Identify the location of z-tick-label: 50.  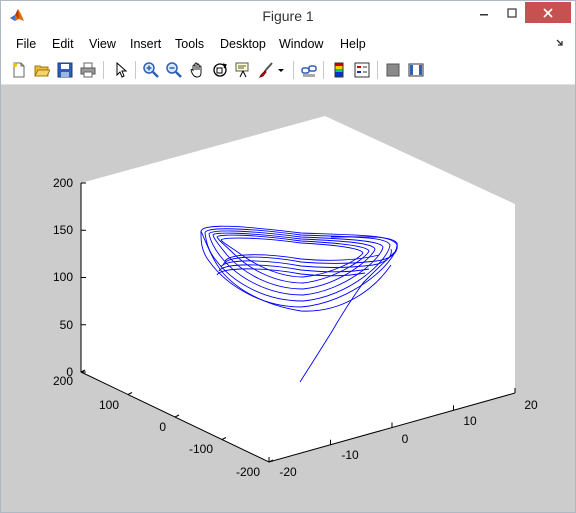
(67, 325).